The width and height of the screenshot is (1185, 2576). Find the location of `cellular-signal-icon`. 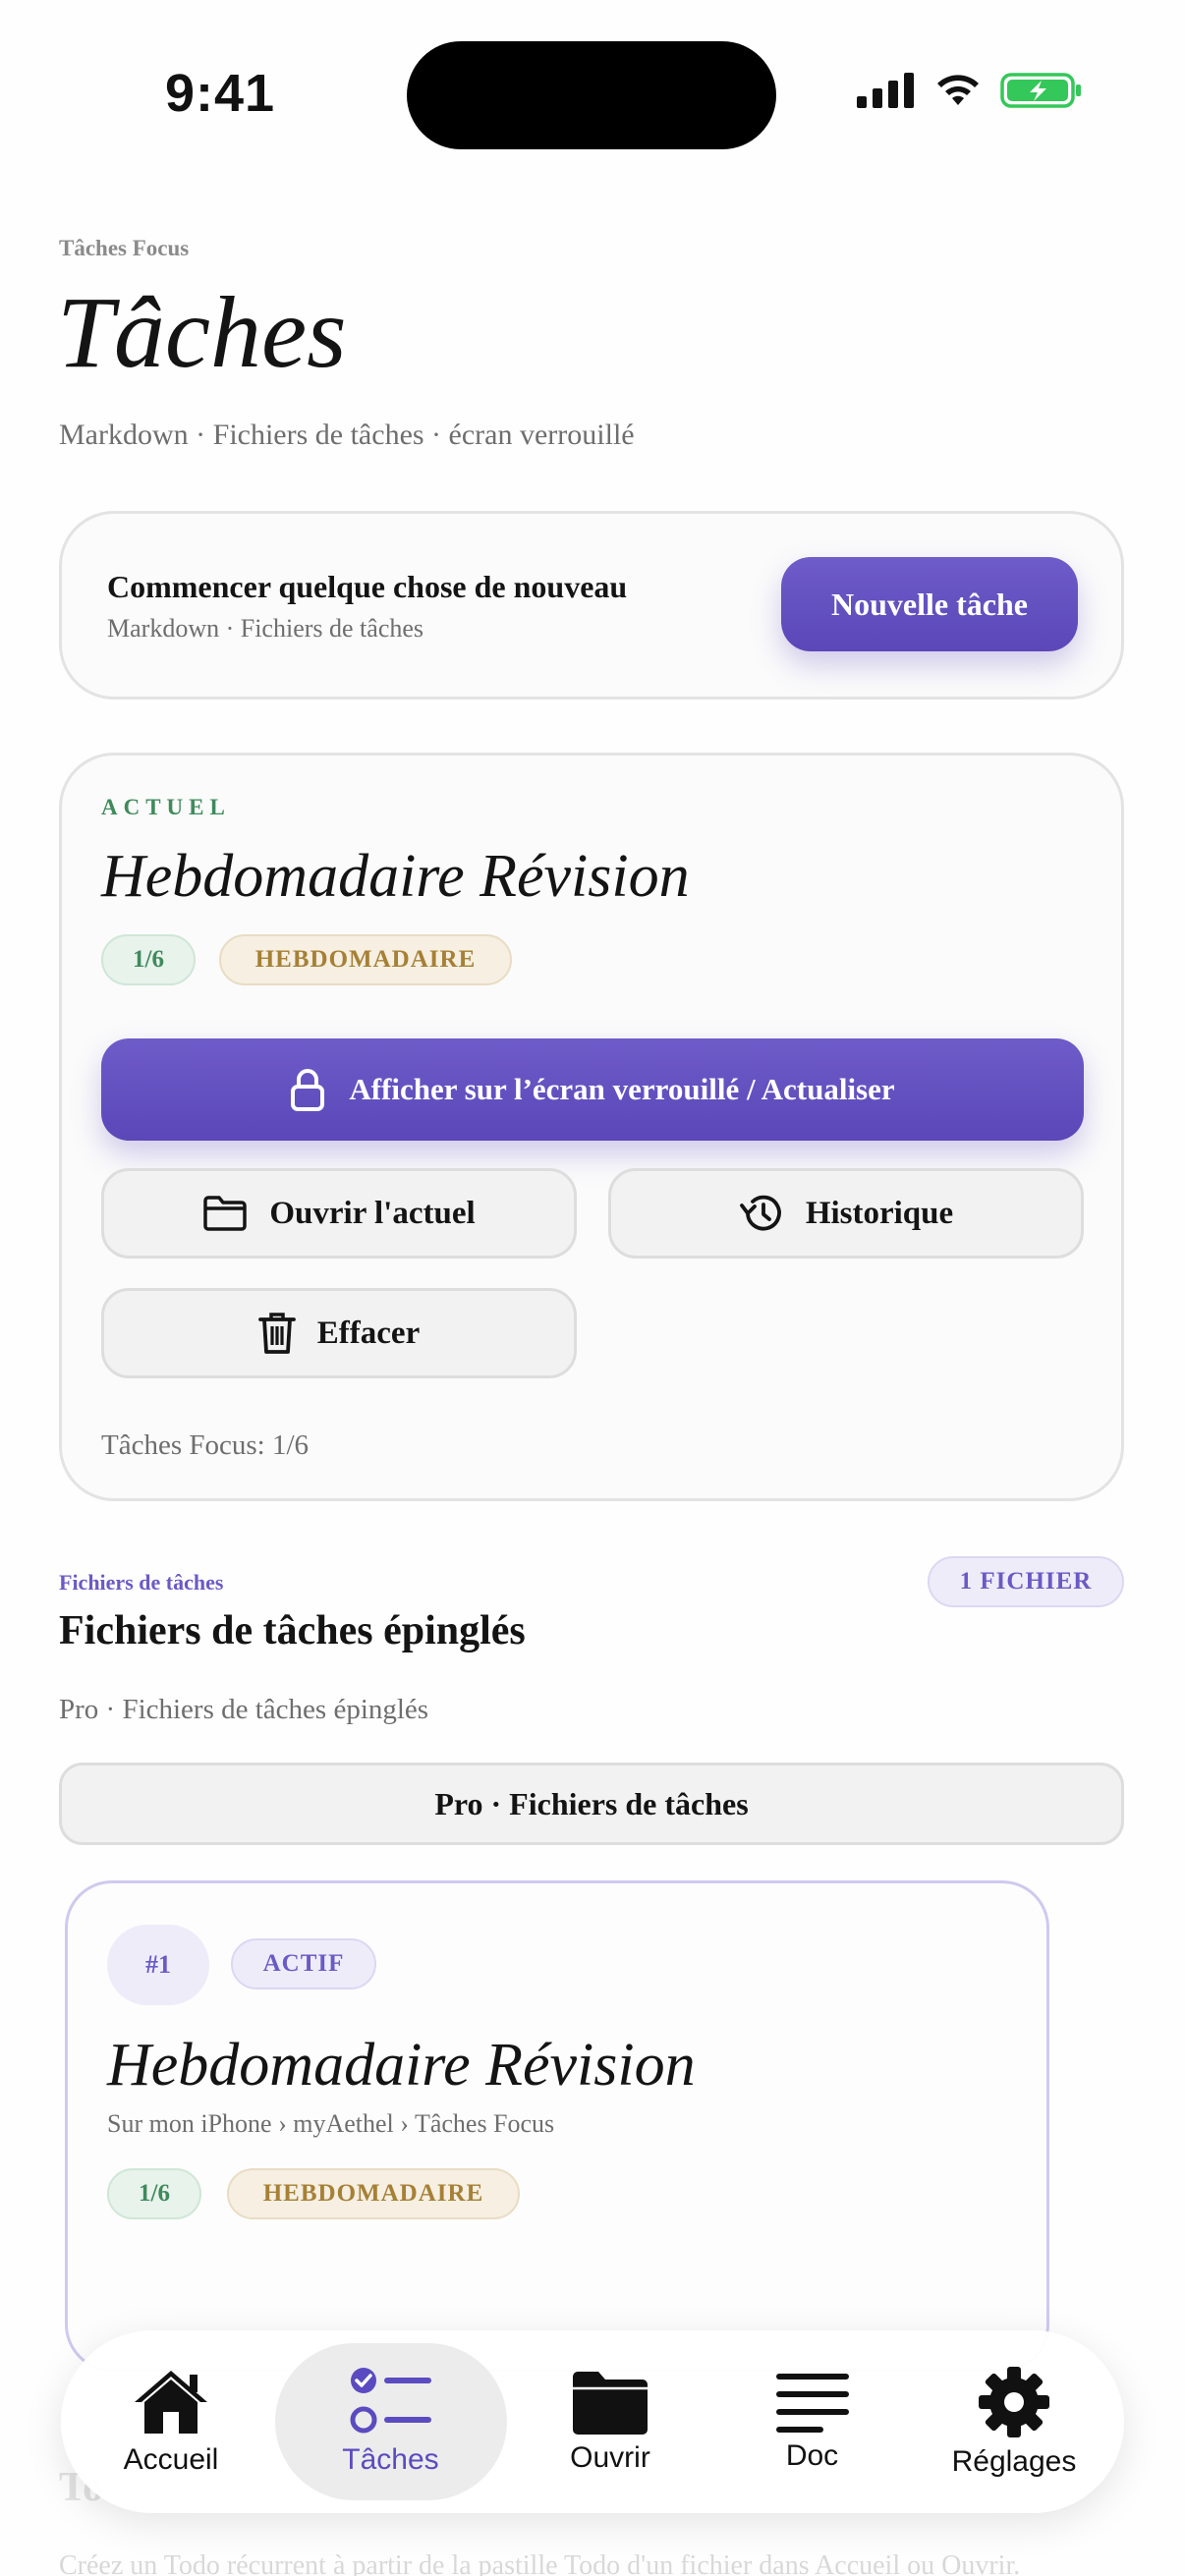

cellular-signal-icon is located at coordinates (886, 90).